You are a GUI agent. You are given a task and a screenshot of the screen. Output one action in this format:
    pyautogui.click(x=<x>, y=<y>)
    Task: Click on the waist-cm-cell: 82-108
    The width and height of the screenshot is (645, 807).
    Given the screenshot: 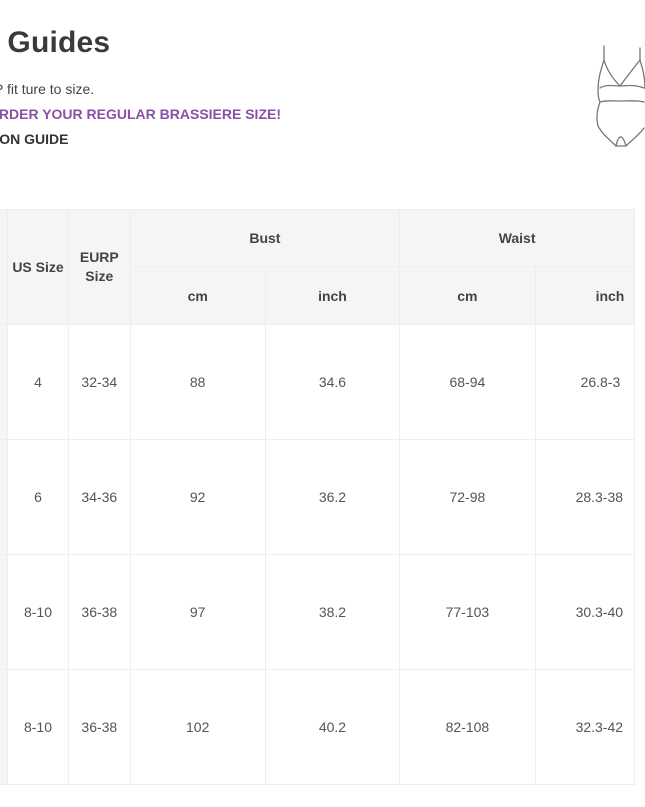 What is the action you would take?
    pyautogui.click(x=467, y=727)
    